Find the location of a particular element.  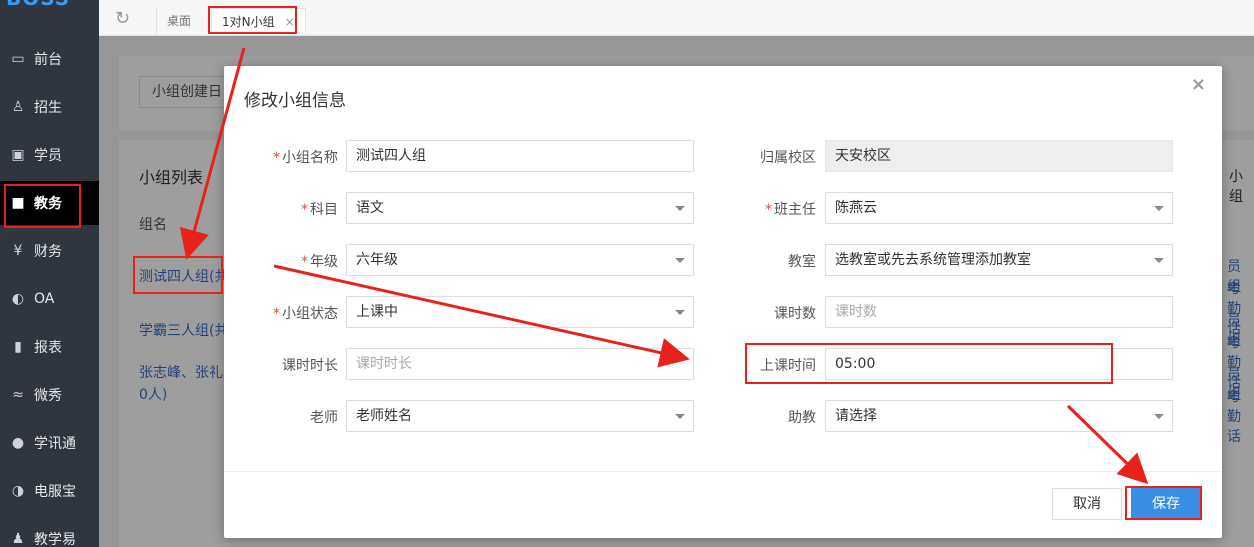

refresh-icon: ↻ is located at coordinates (125, 19).